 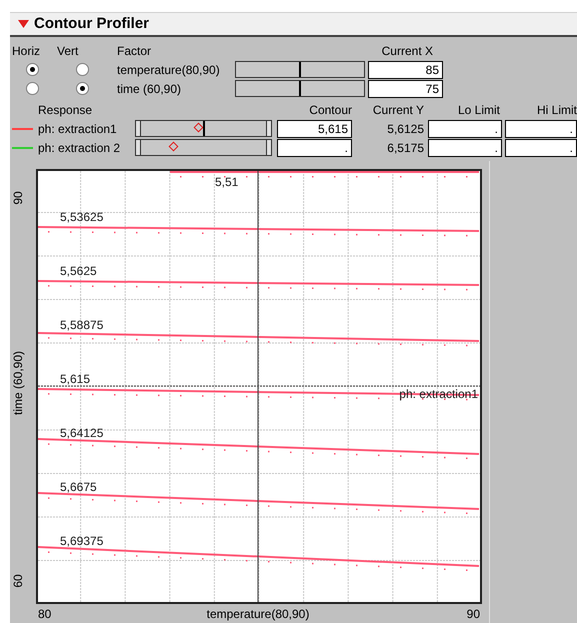 I want to click on column-header: Contour, so click(x=330, y=110).